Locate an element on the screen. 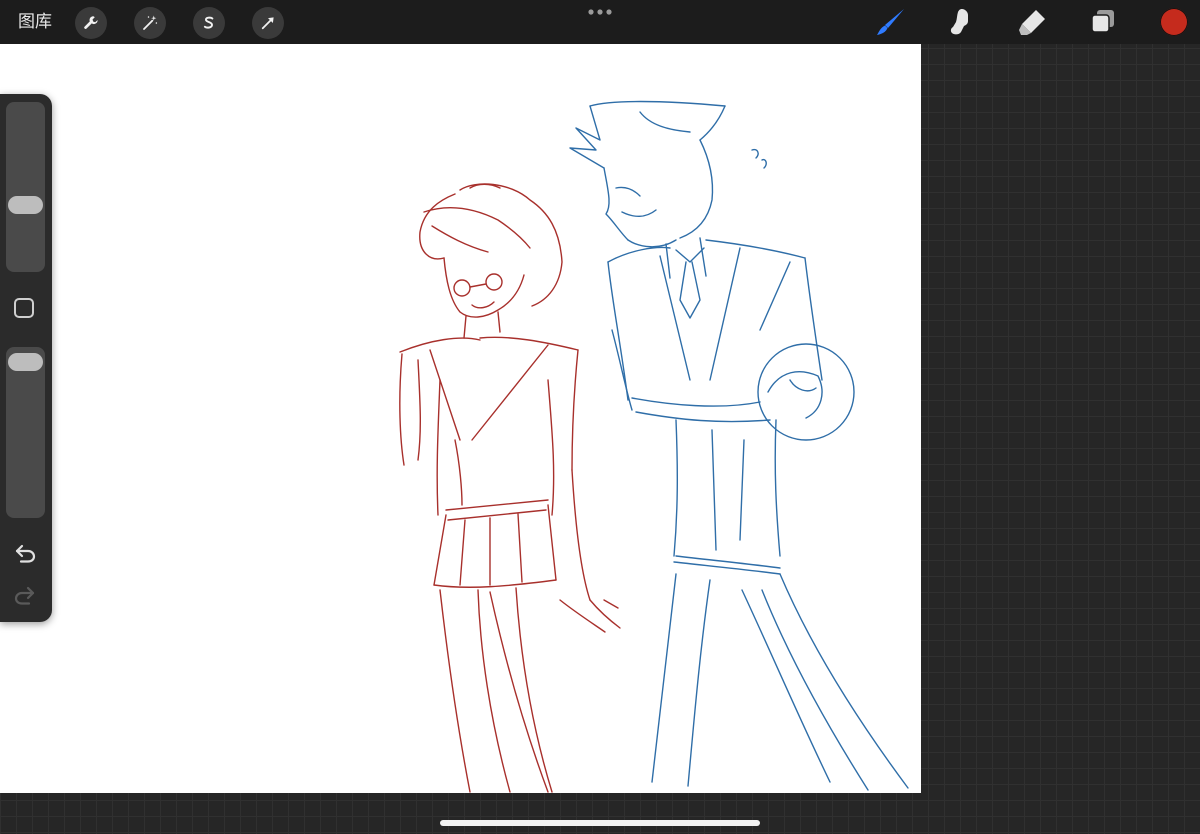 Image resolution: width=1200 pixels, height=834 pixels. redo-icon is located at coordinates (25, 595).